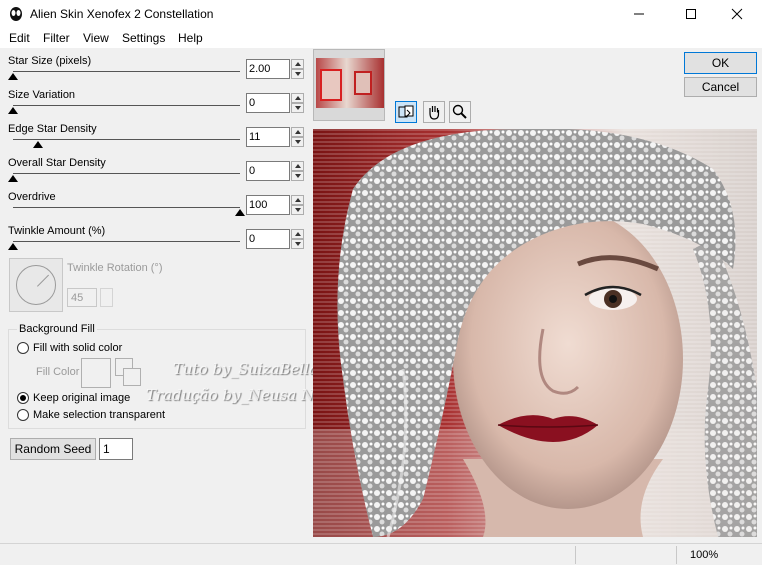 The height and width of the screenshot is (565, 762). I want to click on compare-button, so click(406, 112).